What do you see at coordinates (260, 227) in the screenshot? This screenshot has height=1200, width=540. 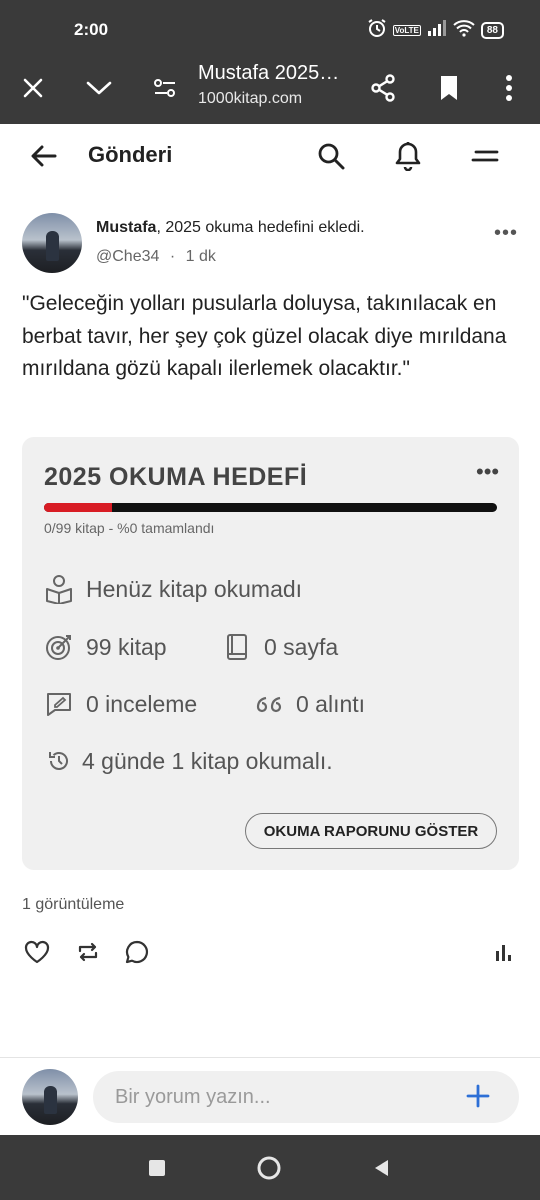 I see `post-action: , 2025 okuma hedefini ekledi.` at bounding box center [260, 227].